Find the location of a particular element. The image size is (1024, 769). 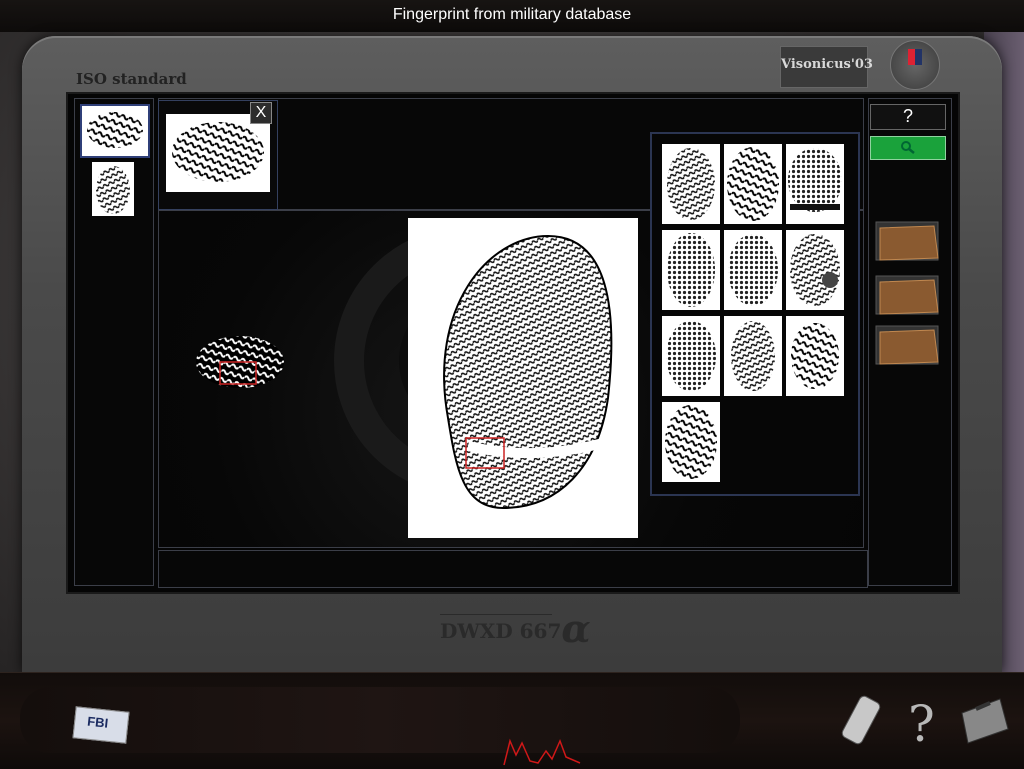

full-print-thumbnail is located at coordinates (113, 190).